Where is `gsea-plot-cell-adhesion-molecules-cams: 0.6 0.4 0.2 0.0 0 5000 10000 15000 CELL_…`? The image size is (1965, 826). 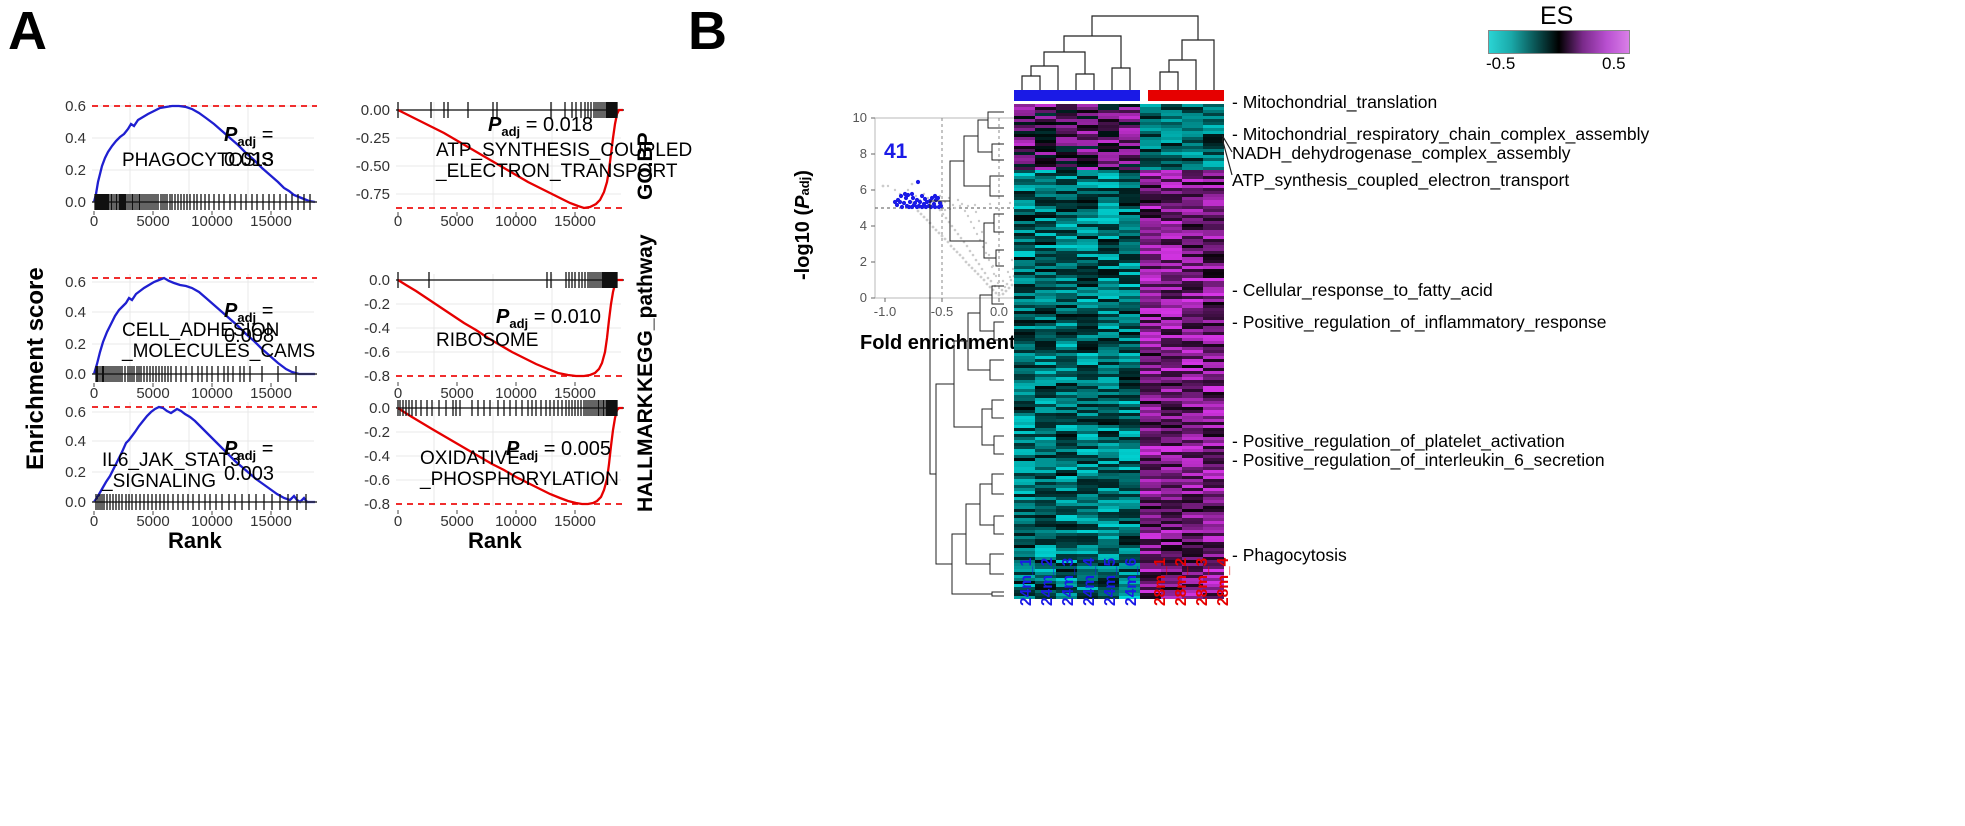 gsea-plot-cell-adhesion-molecules-cams: 0.6 0.4 0.2 0.0 0 5000 10000 15000 CELL_… is located at coordinates (176, 333).